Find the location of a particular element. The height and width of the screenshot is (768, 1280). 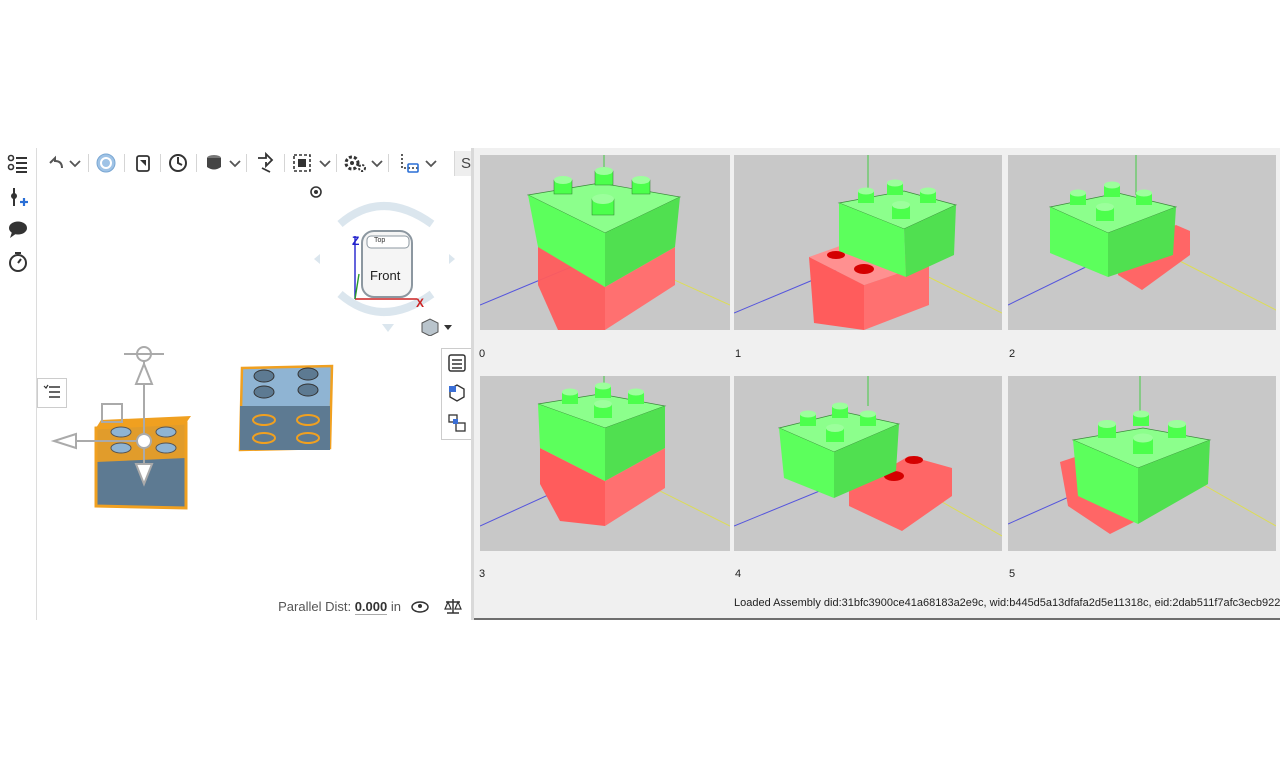

undo-icon is located at coordinates (55, 163).